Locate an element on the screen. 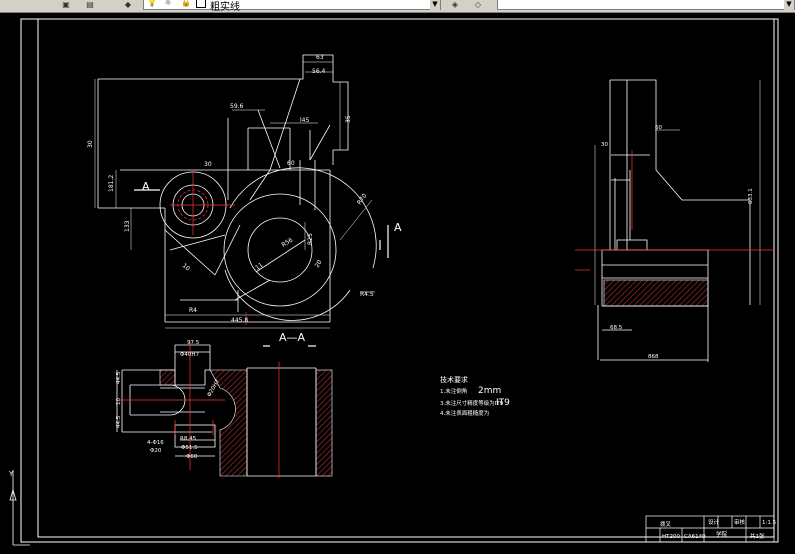 The width and height of the screenshot is (795, 554). dim-r4-5: R4.5 is located at coordinates (367, 294).